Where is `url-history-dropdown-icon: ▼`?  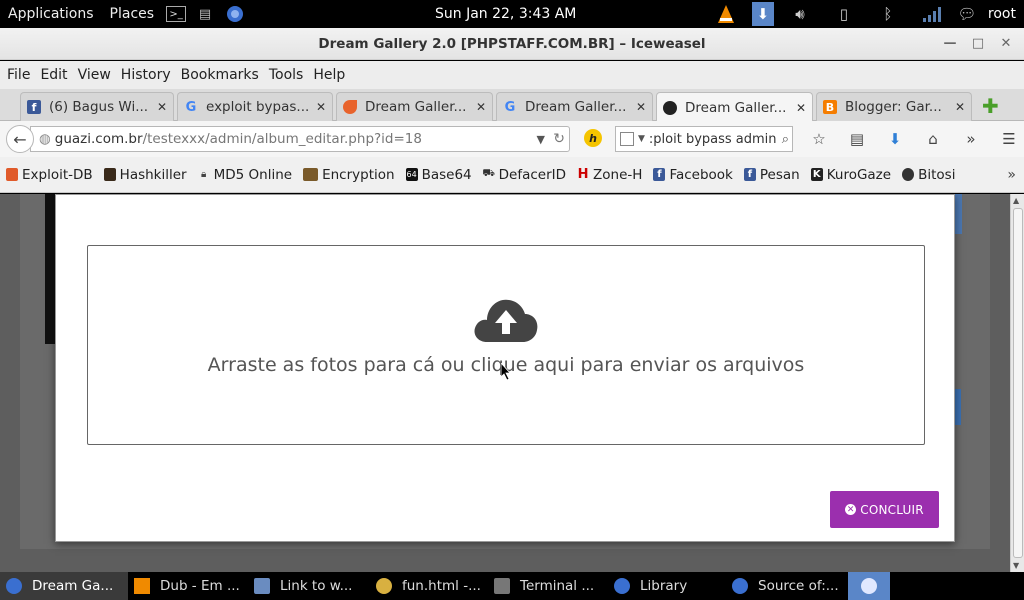
url-history-dropdown-icon: ▼ is located at coordinates (541, 139).